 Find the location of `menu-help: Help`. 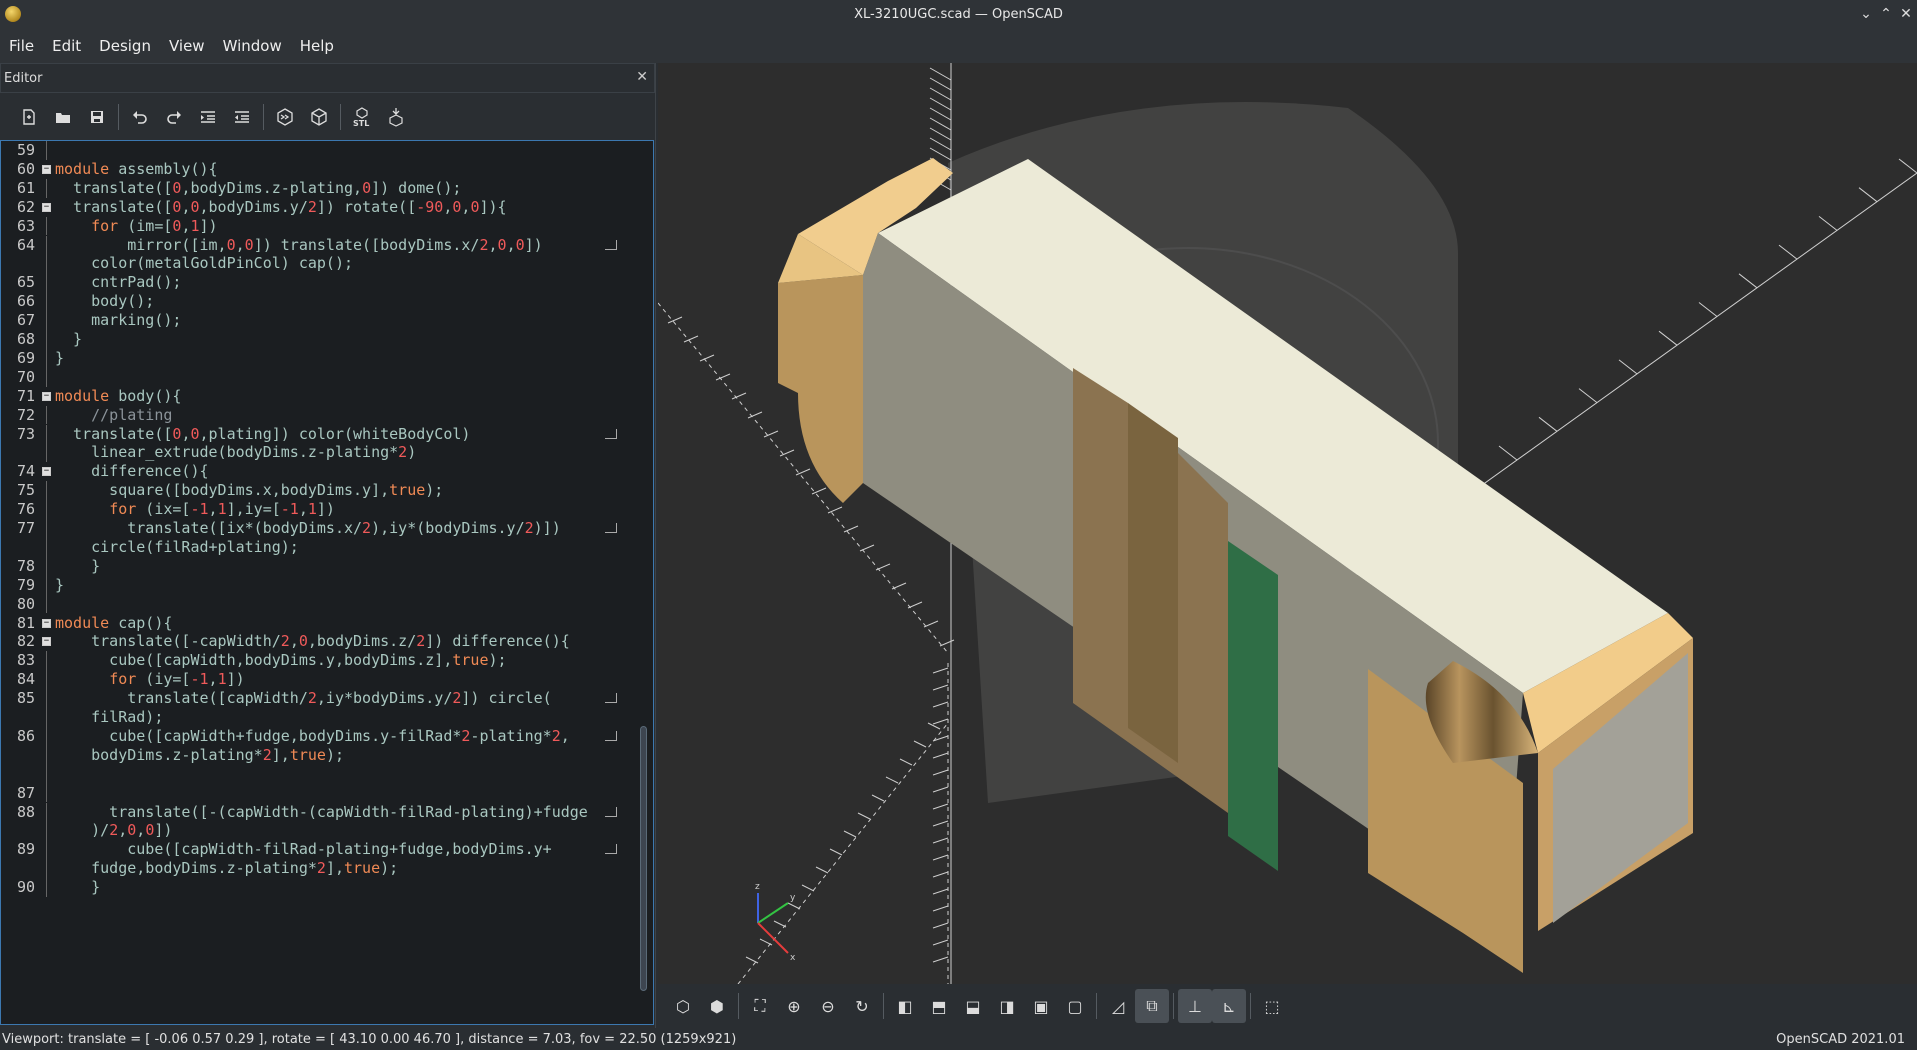

menu-help: Help is located at coordinates (317, 46).